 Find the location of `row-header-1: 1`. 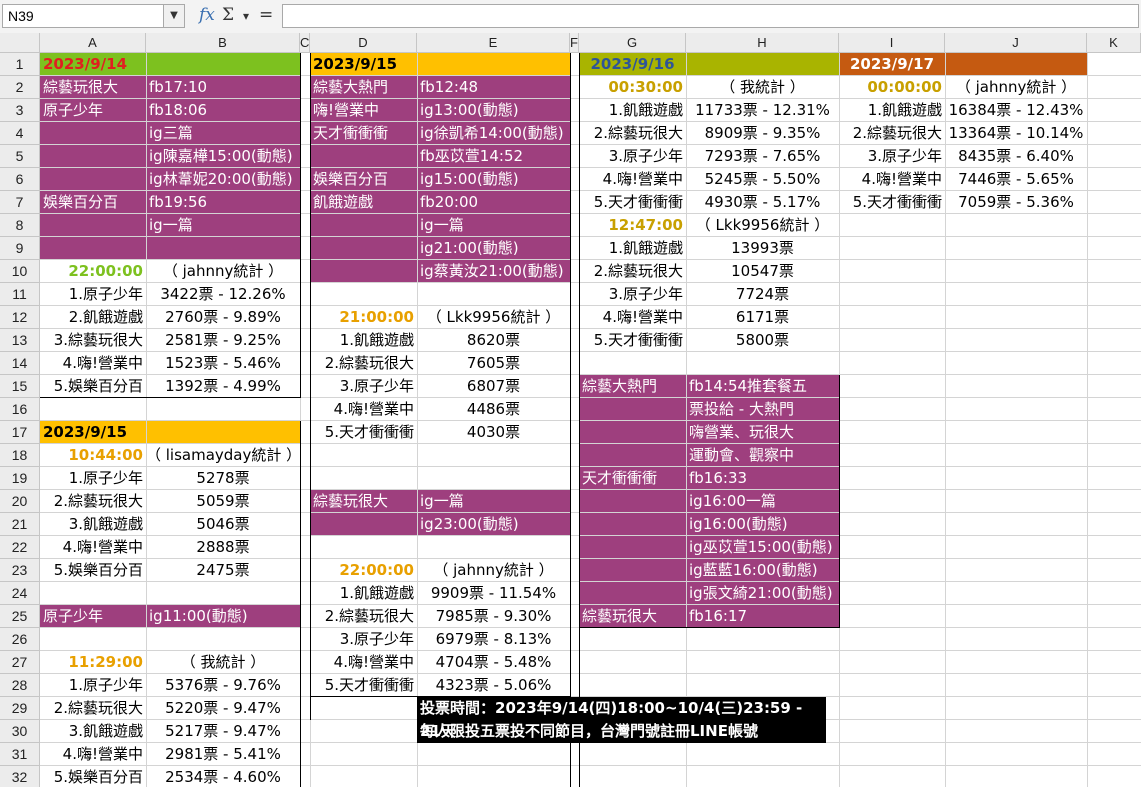

row-header-1: 1 is located at coordinates (20, 64).